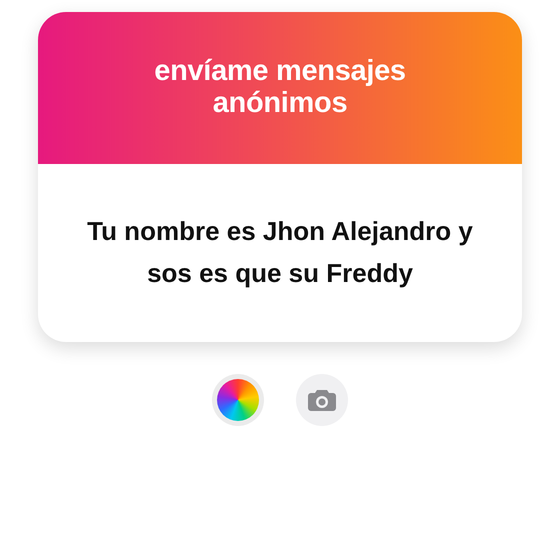  I want to click on card-title: envíame mensajes anónimos, so click(280, 88).